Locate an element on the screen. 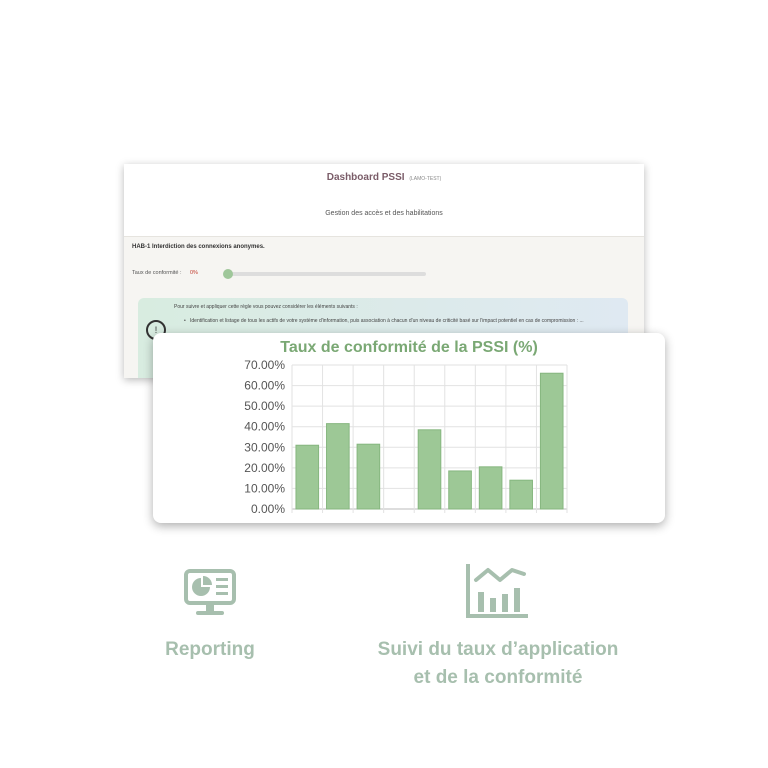 The image size is (768, 768). feature-reporting-text: Reporting is located at coordinates (210, 649).